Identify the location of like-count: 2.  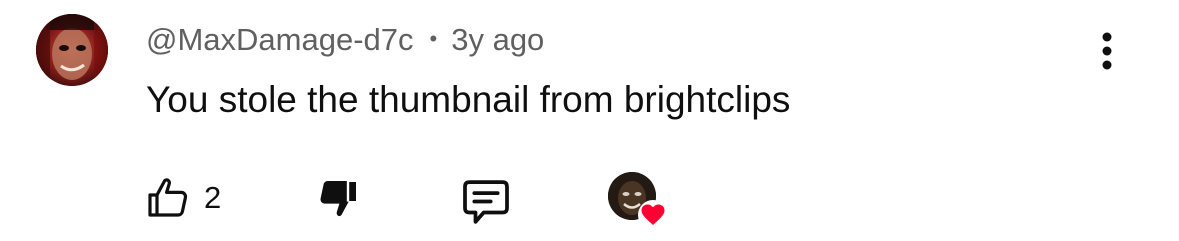
(213, 197).